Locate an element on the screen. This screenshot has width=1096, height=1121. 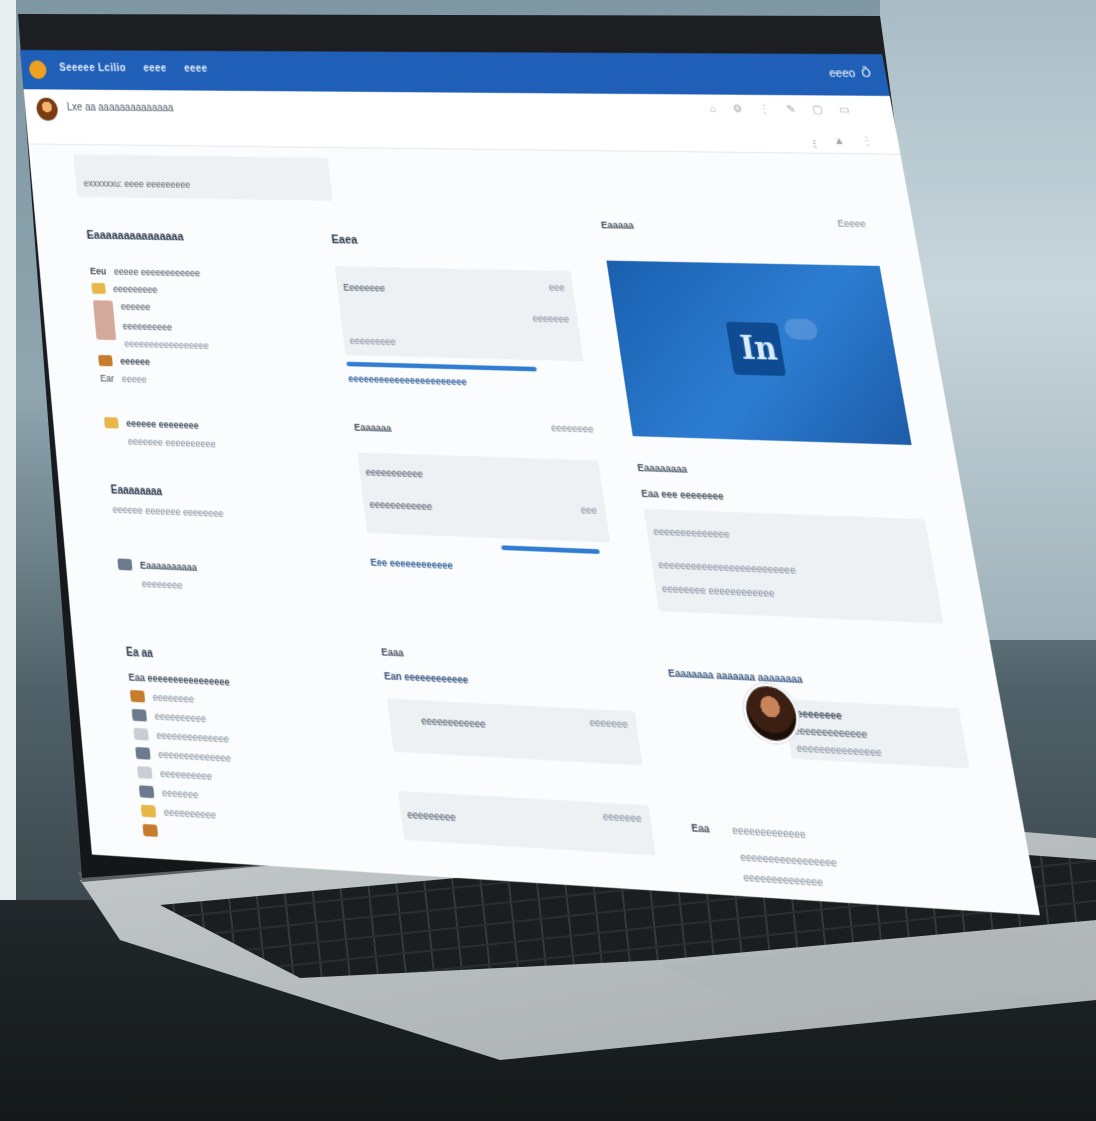
view-all-link: Eeeee is located at coordinates (852, 224).